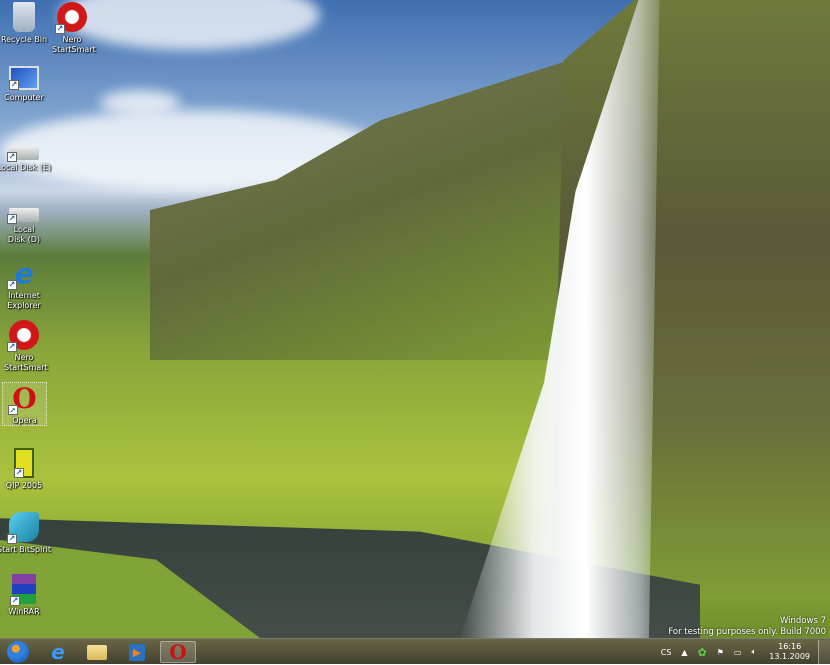 Image resolution: width=830 pixels, height=665 pixels. I want to click on desktop-icon-opera: O ↗ Opera, so click(24, 404).